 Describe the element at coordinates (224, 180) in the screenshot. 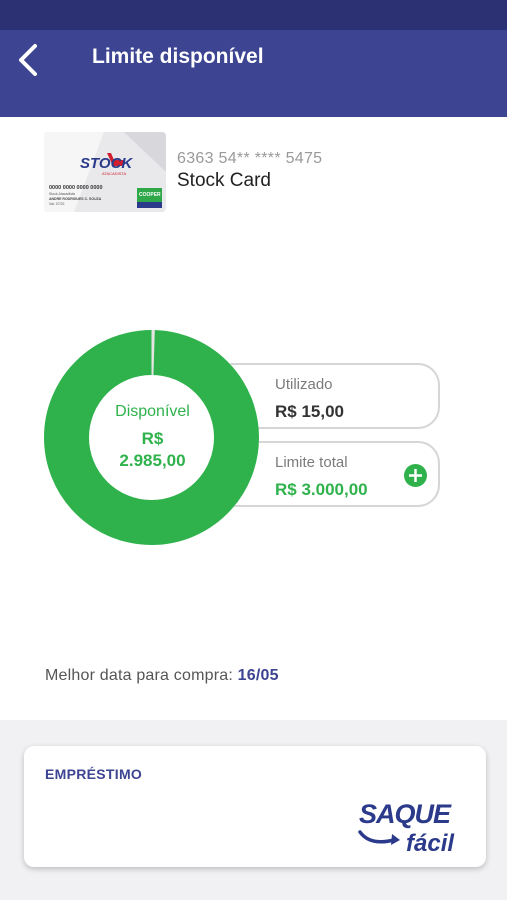

I see `card-name: Stock Card` at that location.